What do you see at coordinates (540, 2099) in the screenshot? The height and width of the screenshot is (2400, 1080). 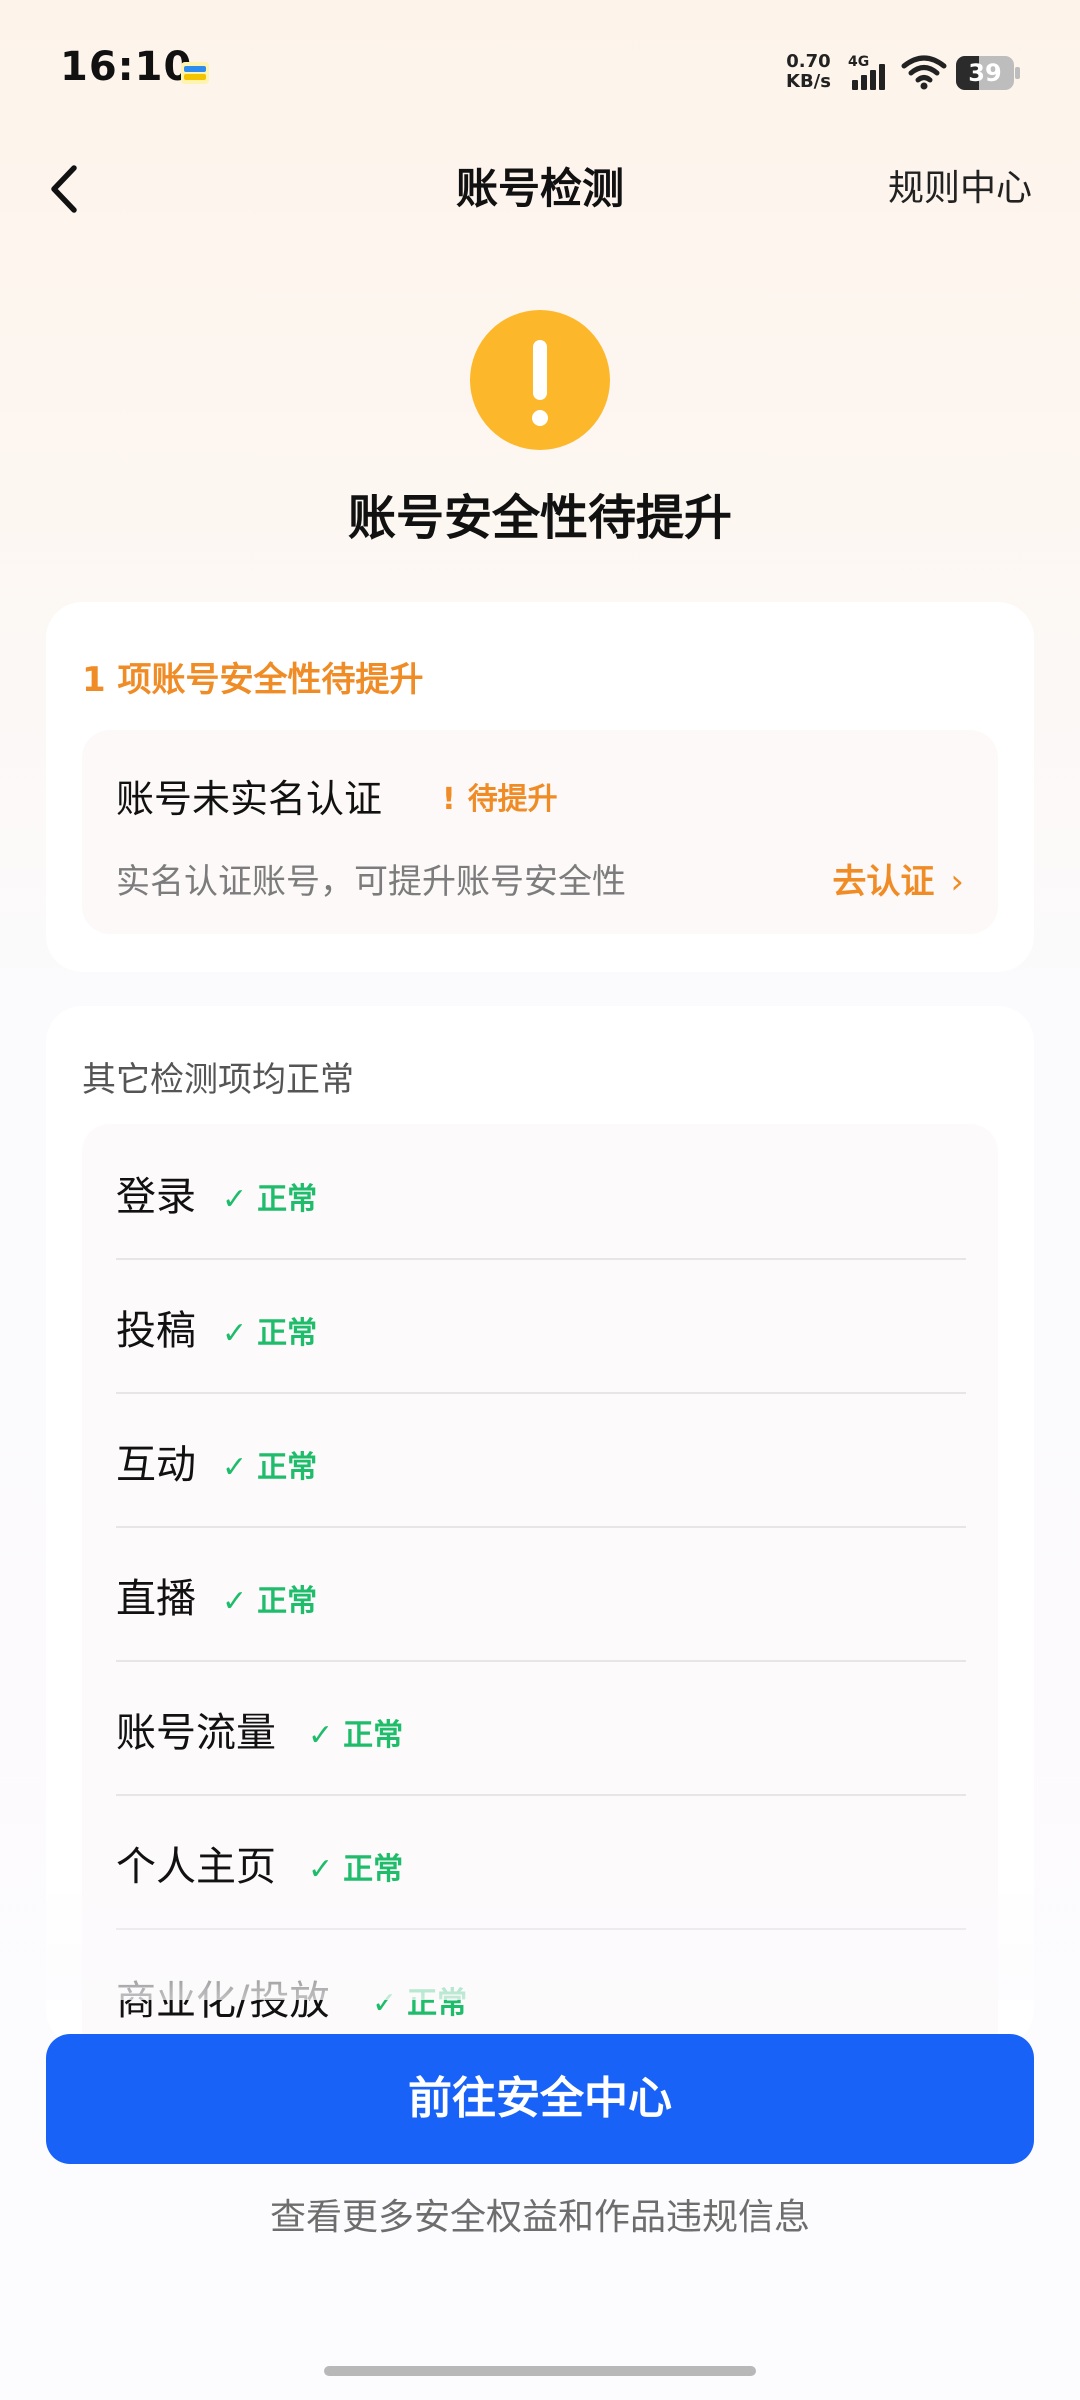 I see `go-to-security-center-button: 前往安全中心` at bounding box center [540, 2099].